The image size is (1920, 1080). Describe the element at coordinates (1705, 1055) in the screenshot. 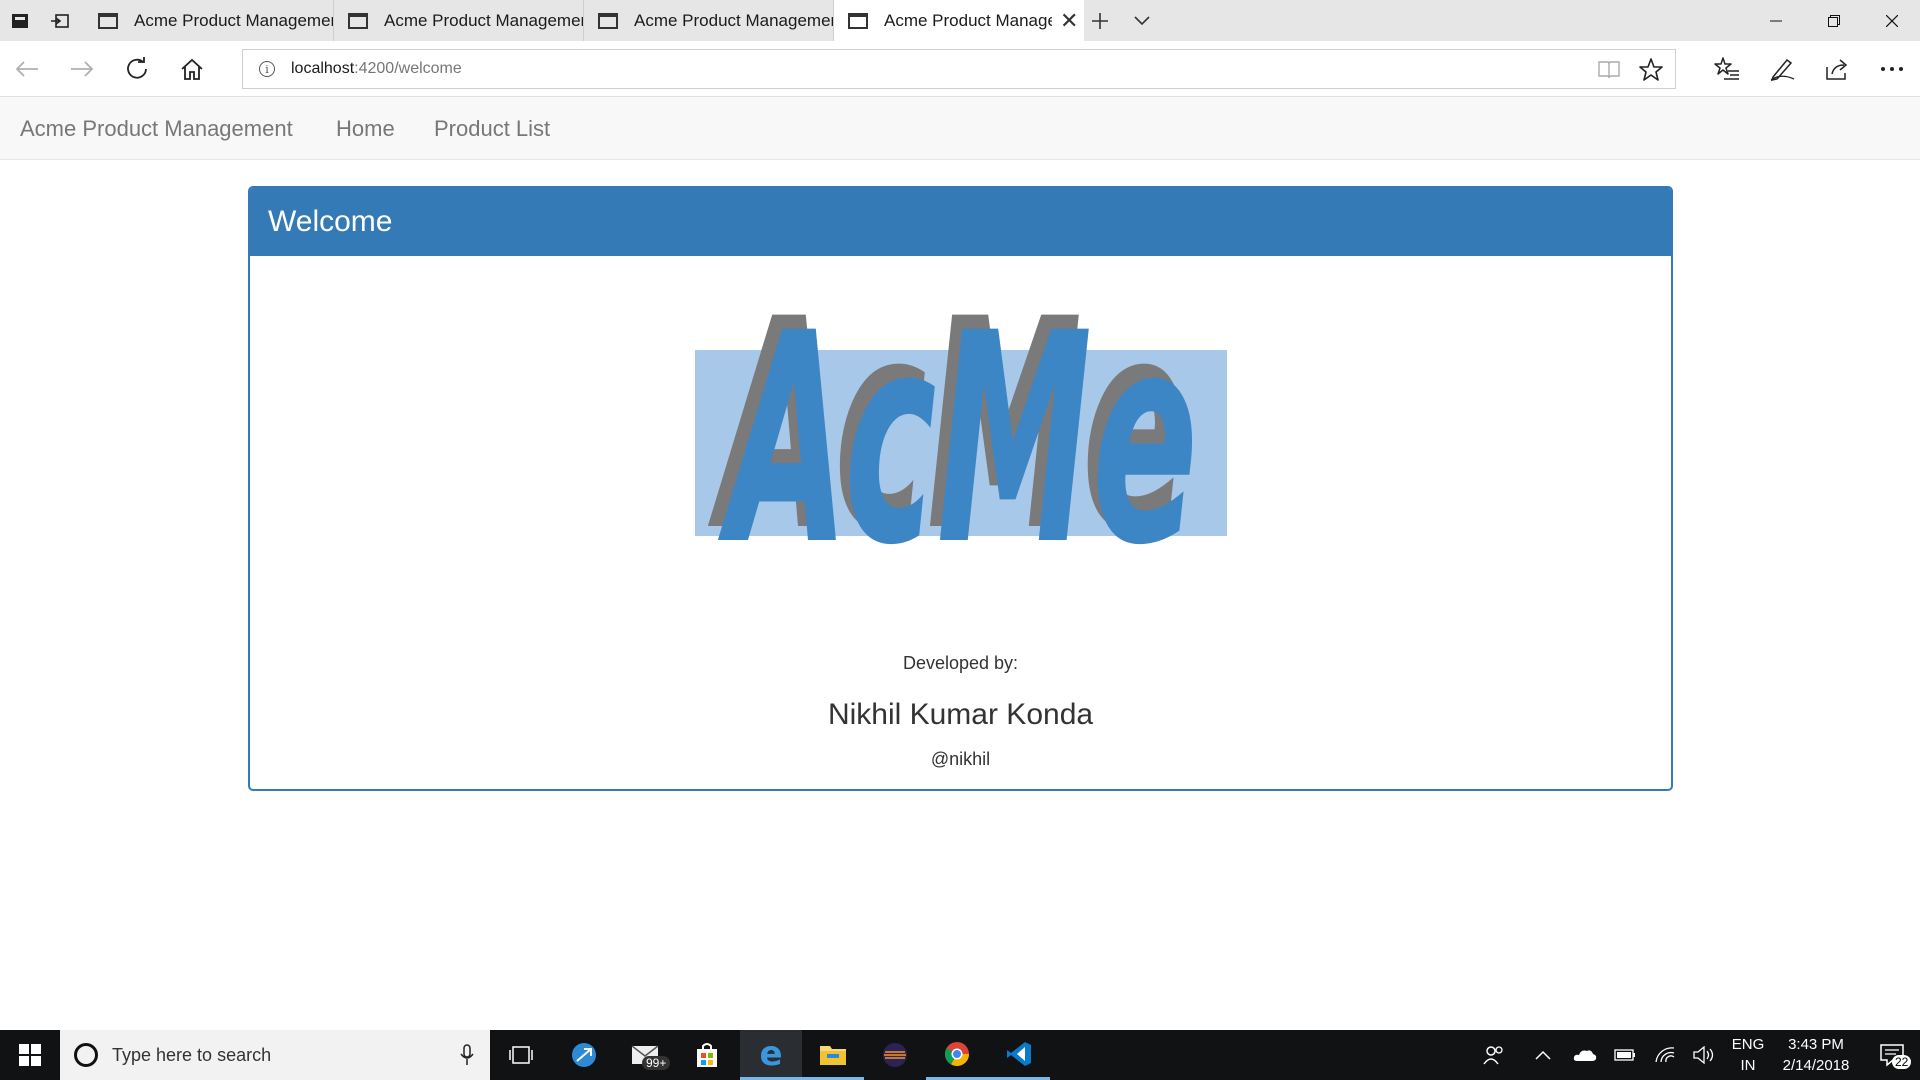

I see `volume-icon` at that location.